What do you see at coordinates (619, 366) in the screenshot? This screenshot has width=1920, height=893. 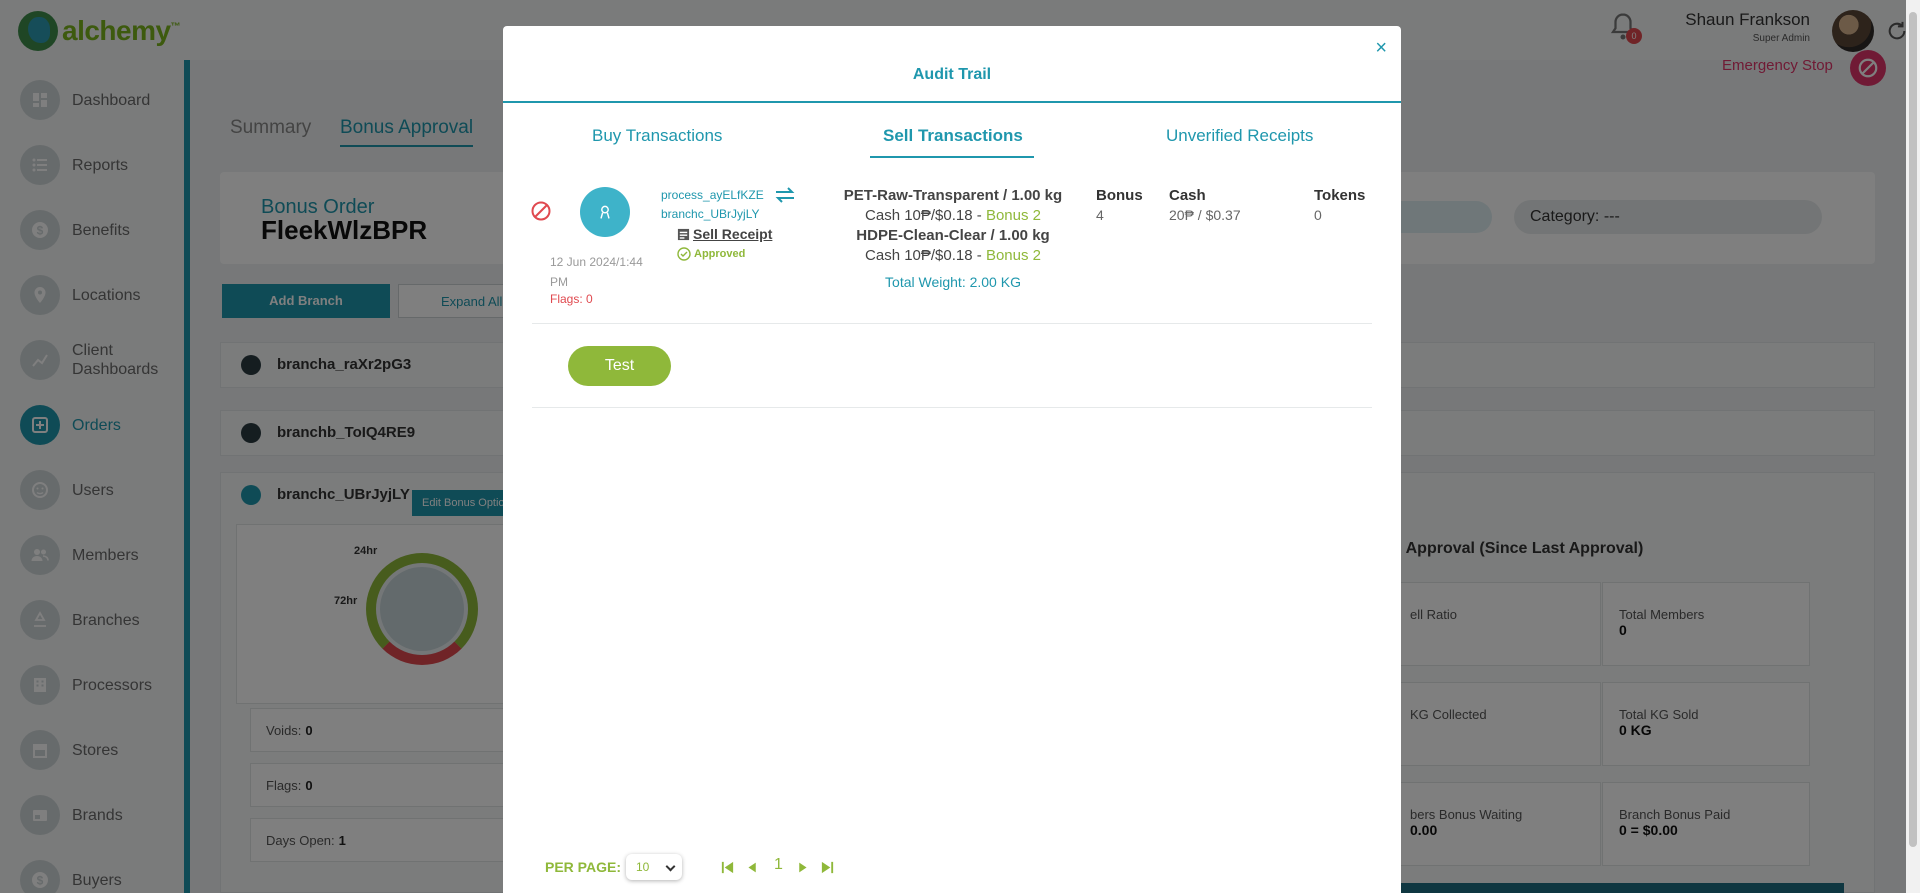 I see `test-button: Test` at bounding box center [619, 366].